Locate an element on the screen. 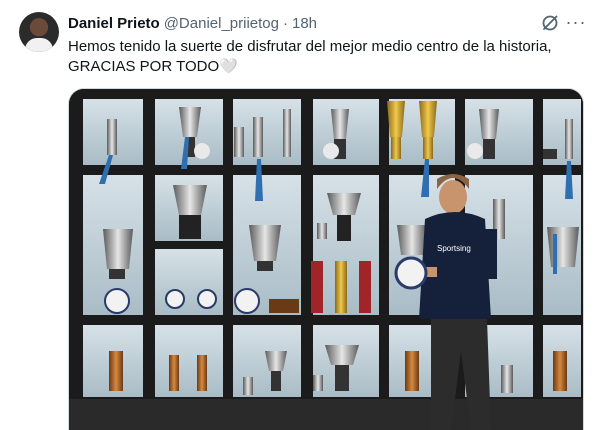 The height and width of the screenshot is (430, 604). white-heart-icon: 🤍 is located at coordinates (228, 66).